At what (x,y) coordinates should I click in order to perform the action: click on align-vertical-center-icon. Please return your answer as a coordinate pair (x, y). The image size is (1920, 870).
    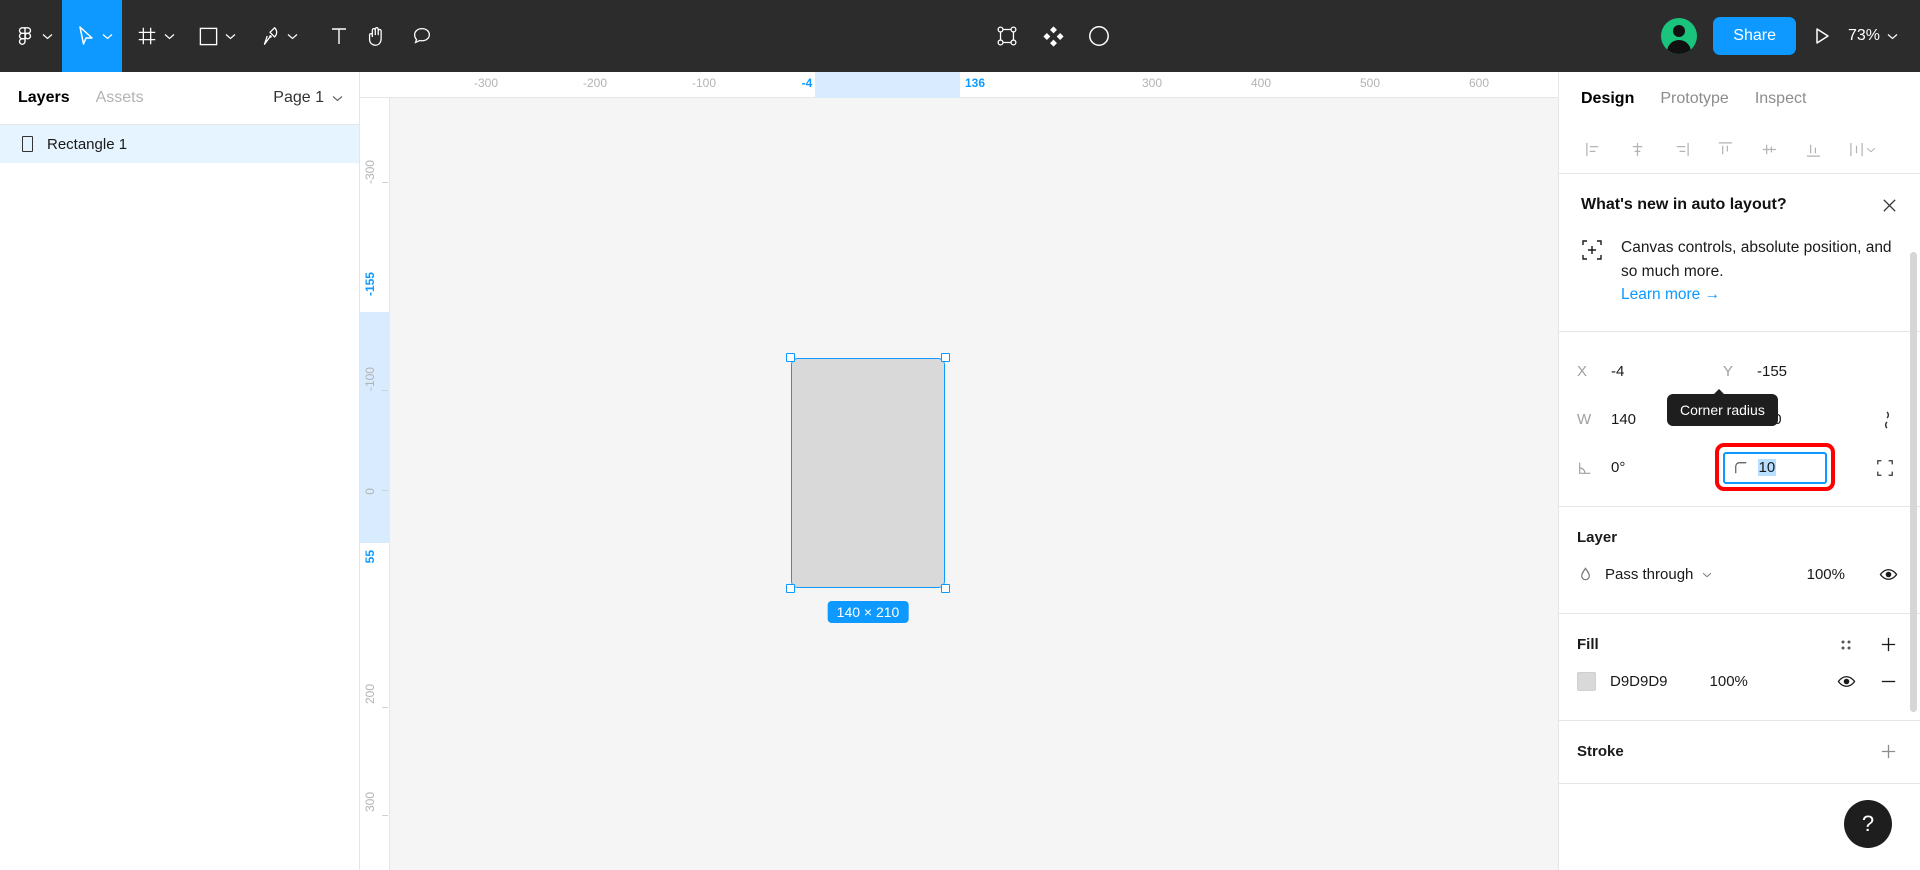
    Looking at the image, I should click on (1769, 150).